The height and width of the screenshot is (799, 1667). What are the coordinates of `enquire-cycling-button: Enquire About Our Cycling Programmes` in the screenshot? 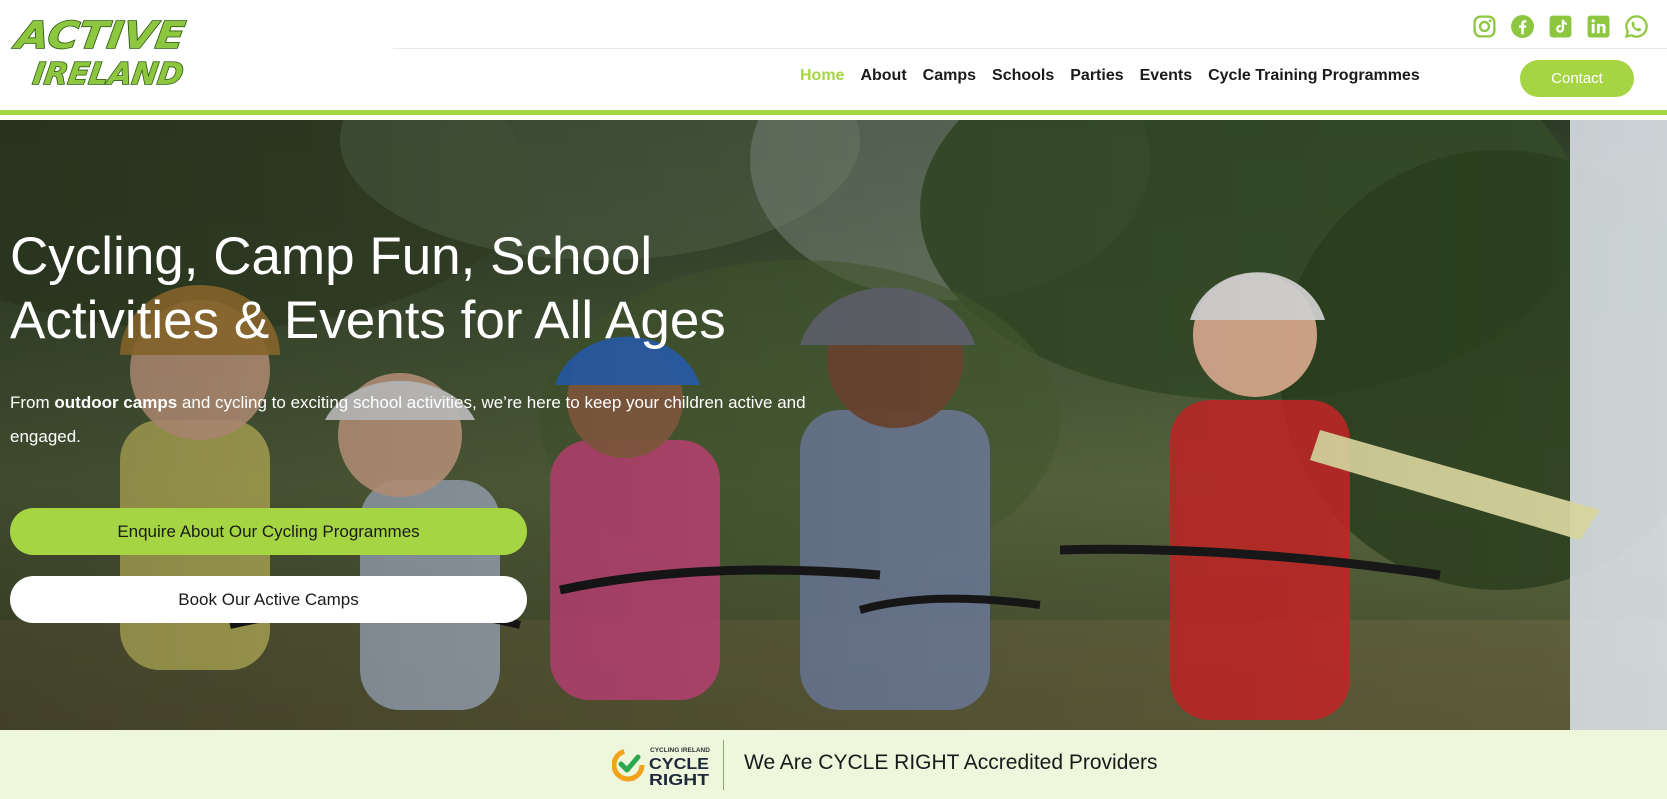 It's located at (268, 531).